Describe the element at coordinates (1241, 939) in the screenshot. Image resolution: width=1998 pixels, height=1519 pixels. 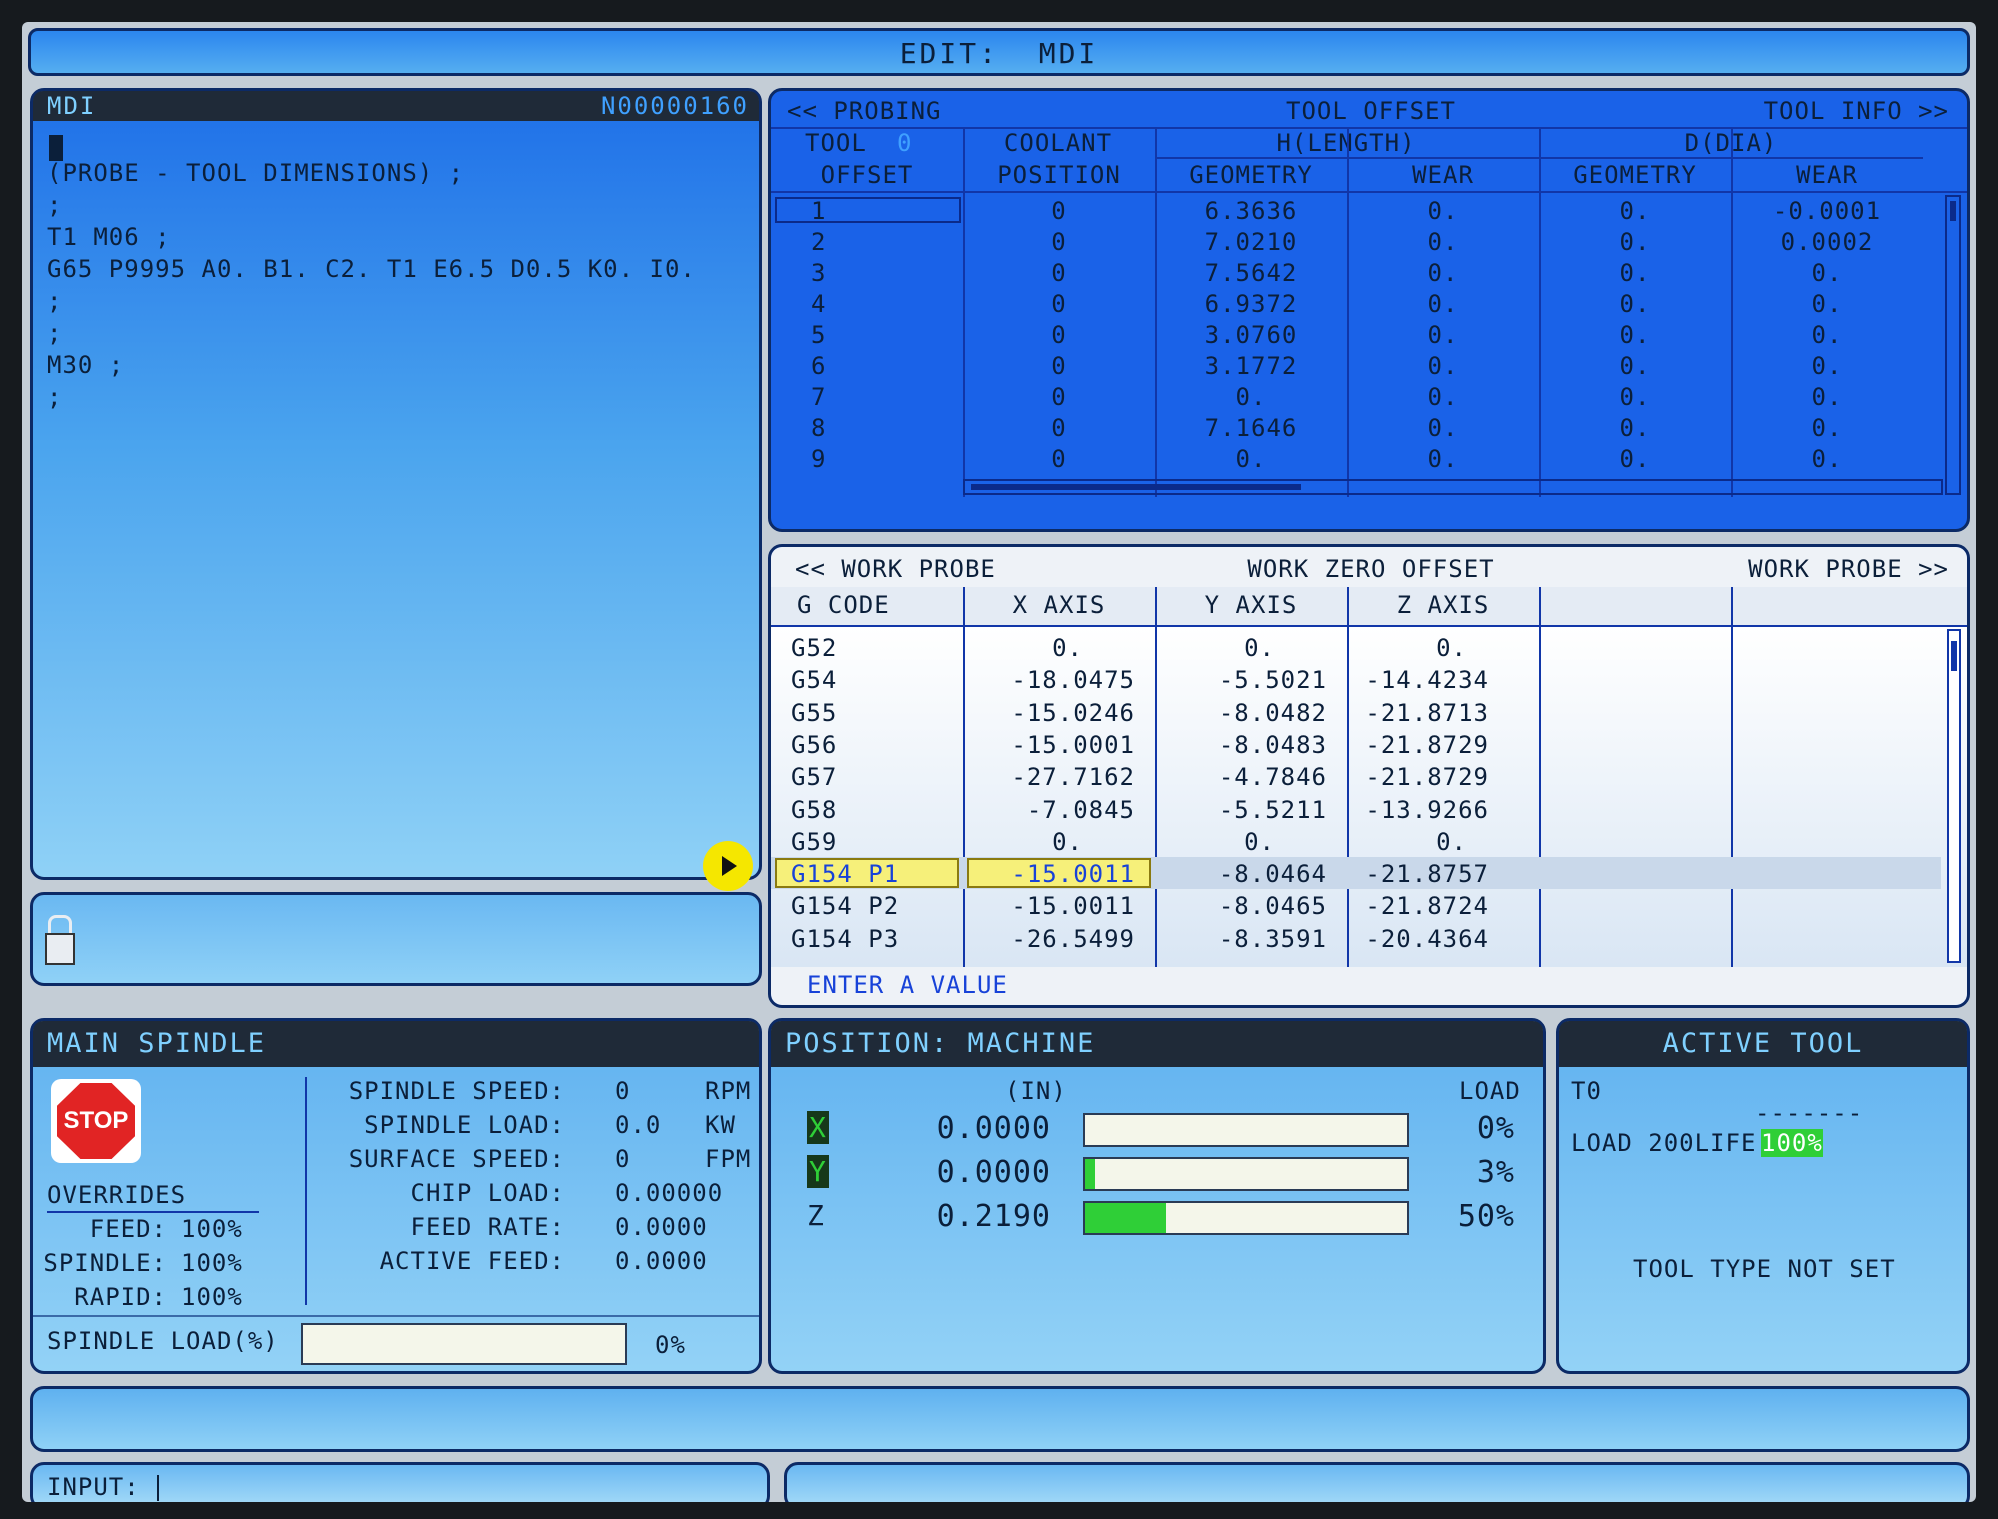
I see `work-offset-cell: -8.3591` at that location.